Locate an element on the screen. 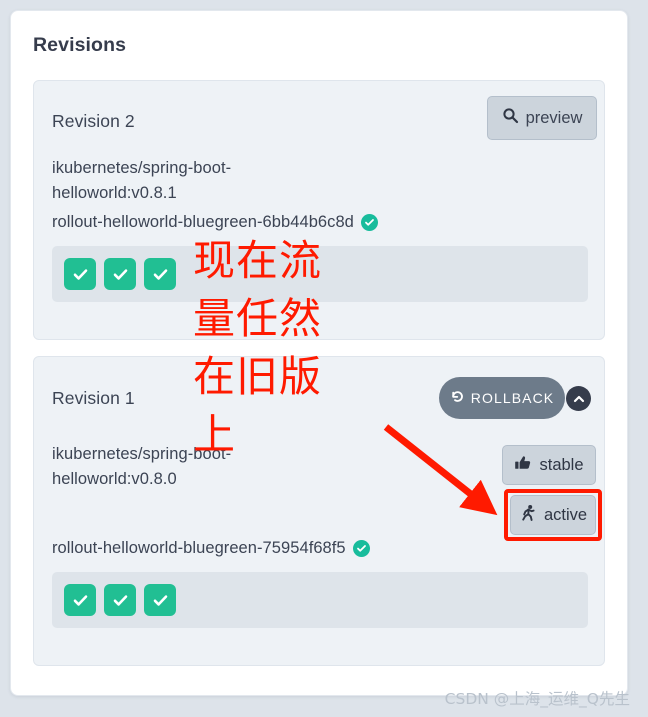 The image size is (648, 717). rollout-name-row: rollout-helloworld-bluegreen-75954f68f5 is located at coordinates (211, 548).